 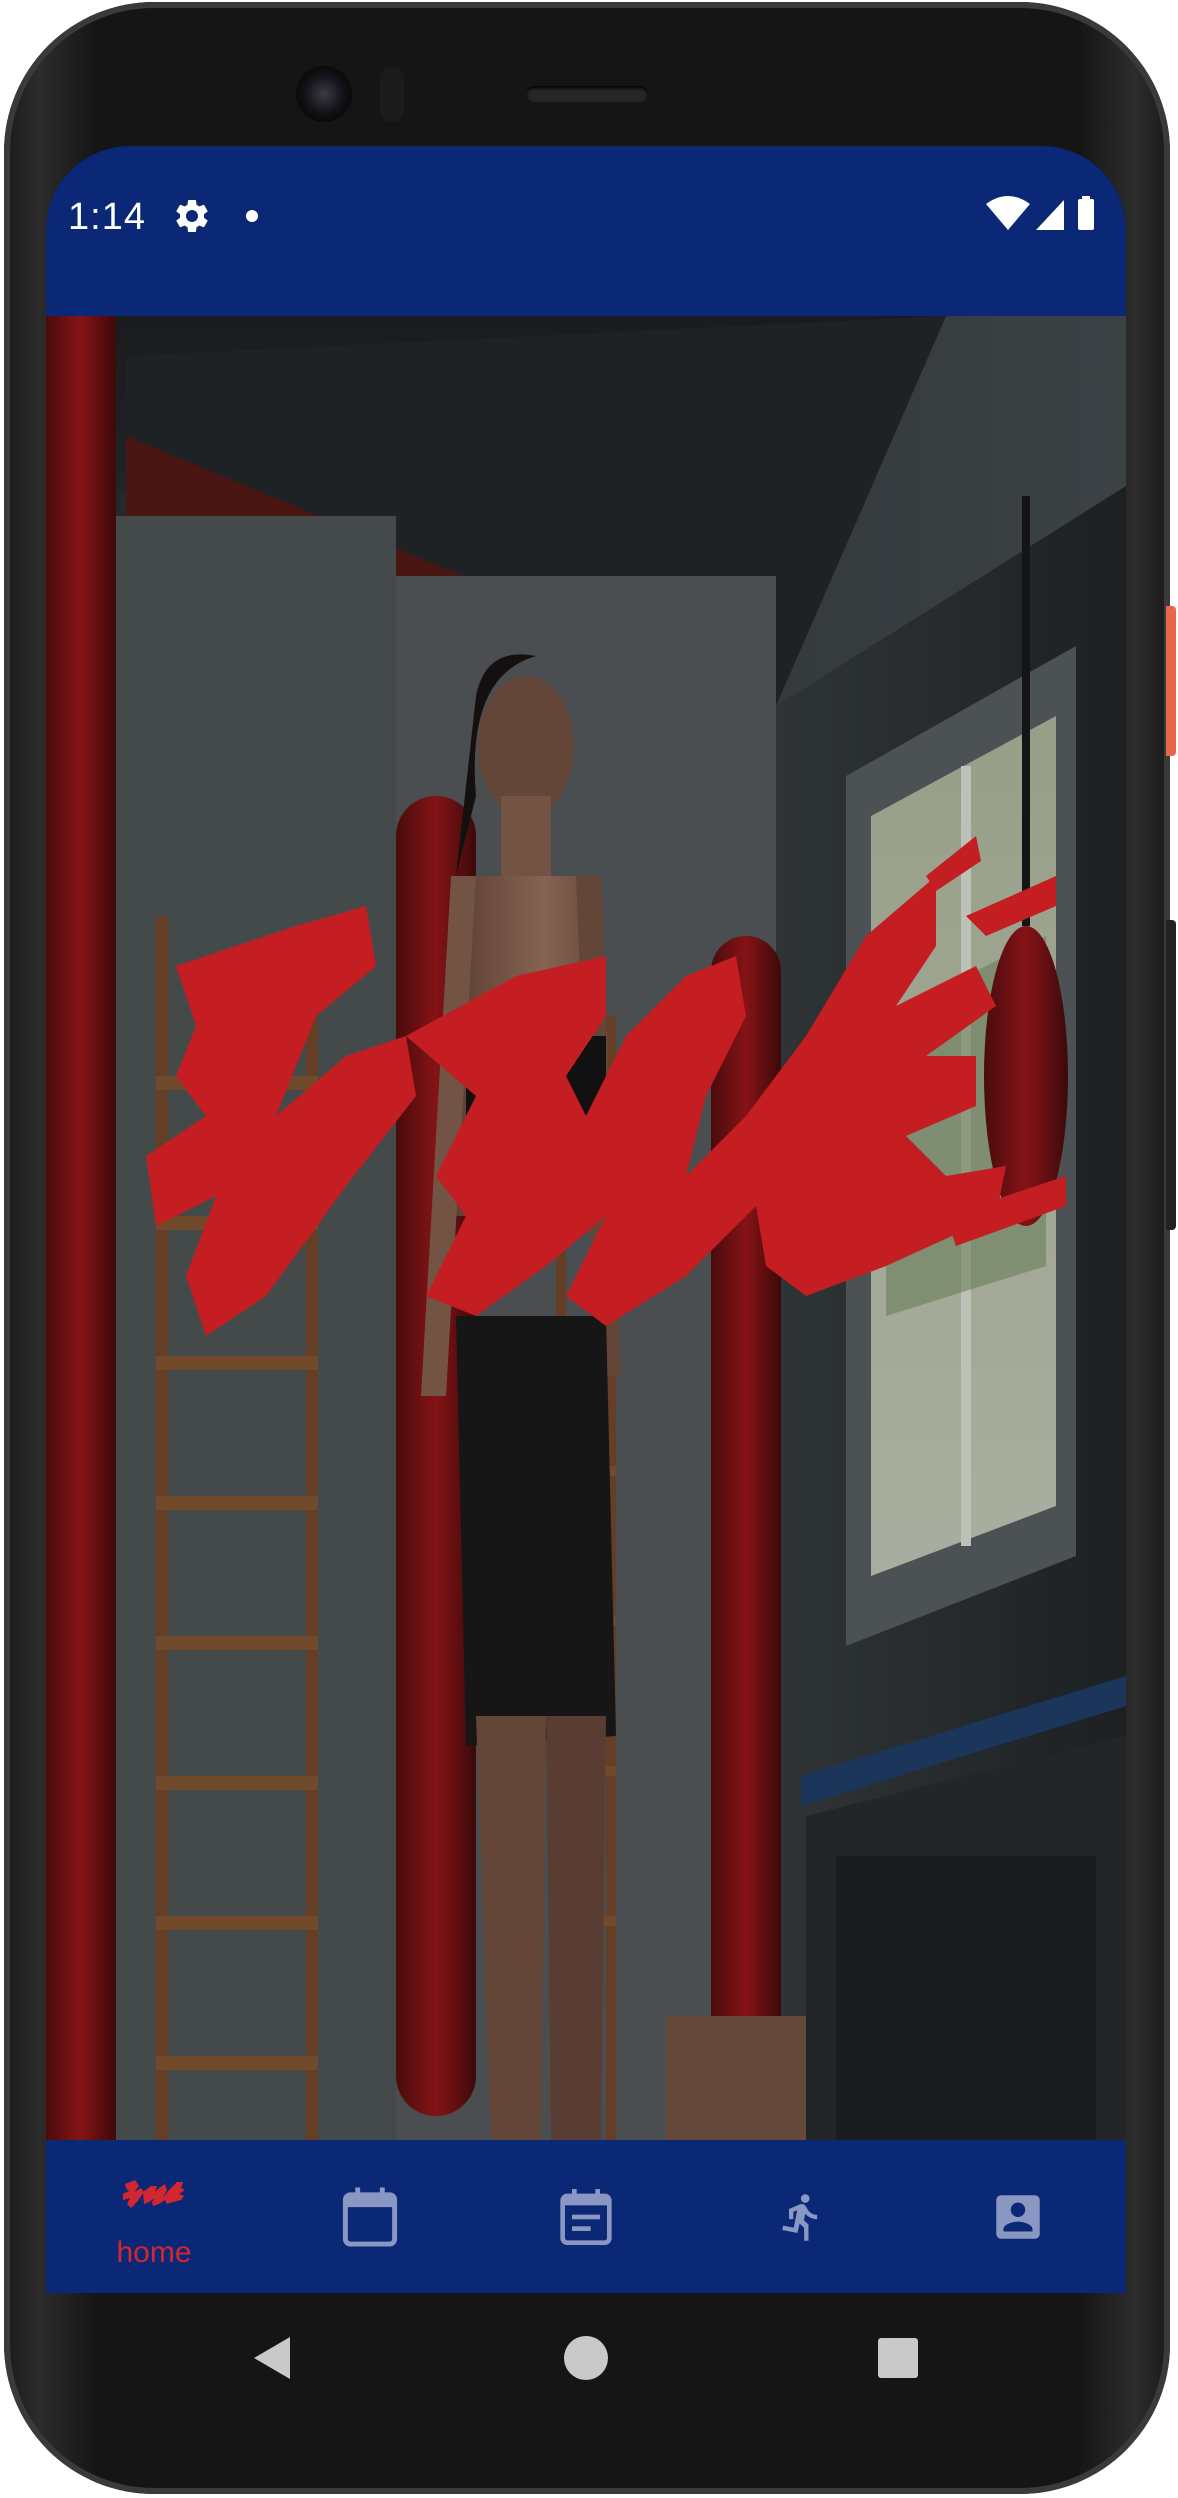 What do you see at coordinates (154, 2194) in the screenshot?
I see `bme-logo-icon` at bounding box center [154, 2194].